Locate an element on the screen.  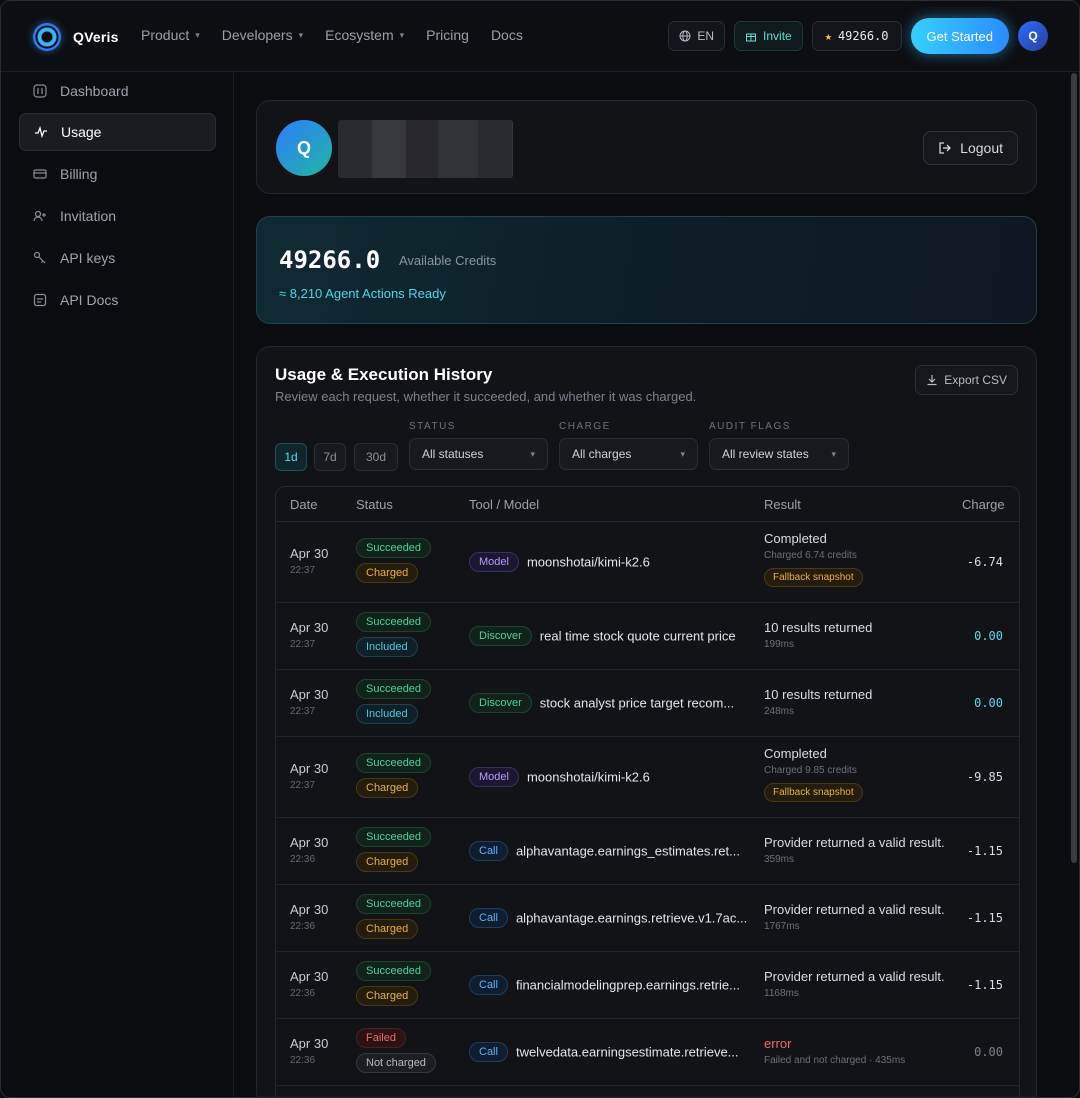
get-started-button: Get Started is located at coordinates (959, 36).